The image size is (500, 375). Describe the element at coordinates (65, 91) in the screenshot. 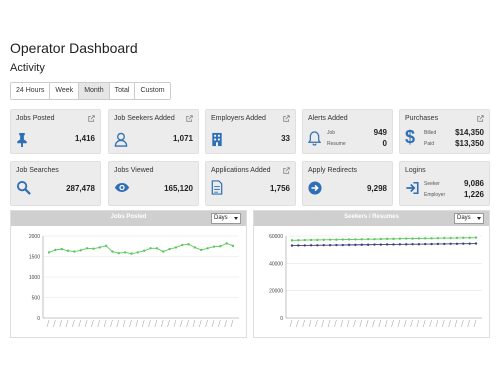

I see `tab-week: Week` at that location.